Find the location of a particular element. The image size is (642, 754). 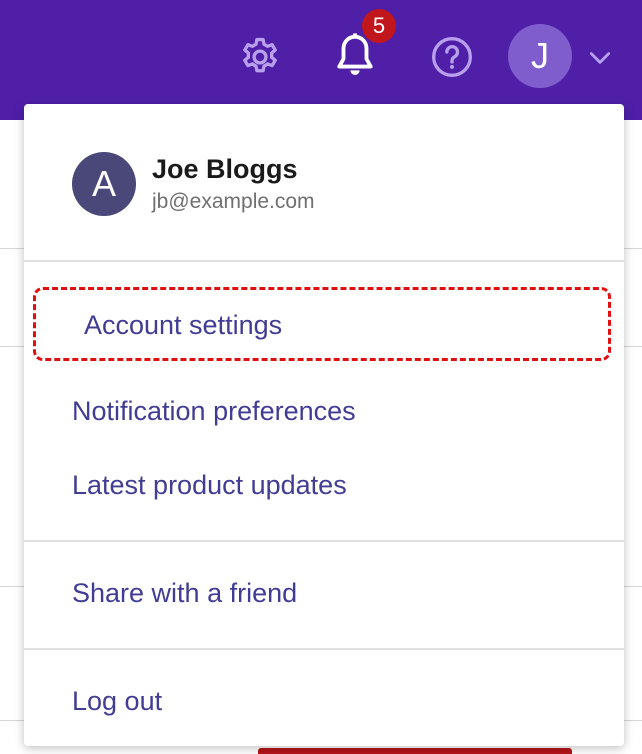

menu-item-share-with-friend: Share with a friend is located at coordinates (184, 593).